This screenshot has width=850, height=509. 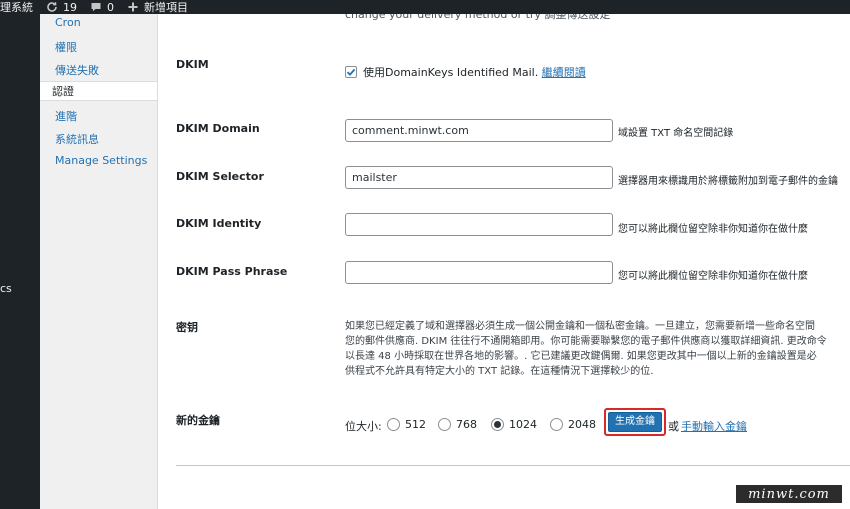 What do you see at coordinates (564, 72) in the screenshot?
I see `read-more-link: 繼續閱讀` at bounding box center [564, 72].